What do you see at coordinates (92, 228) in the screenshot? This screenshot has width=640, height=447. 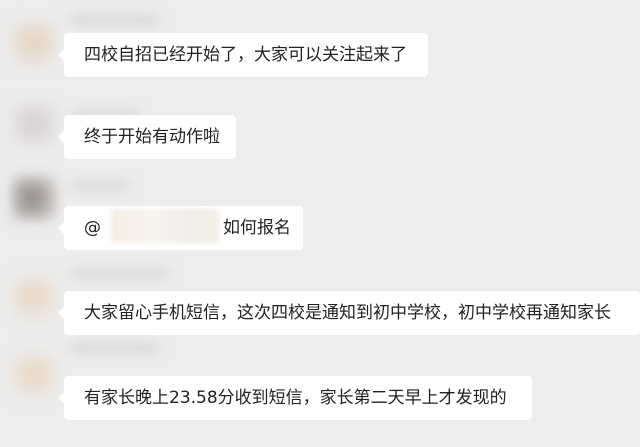 I see `mention-symbol: @` at bounding box center [92, 228].